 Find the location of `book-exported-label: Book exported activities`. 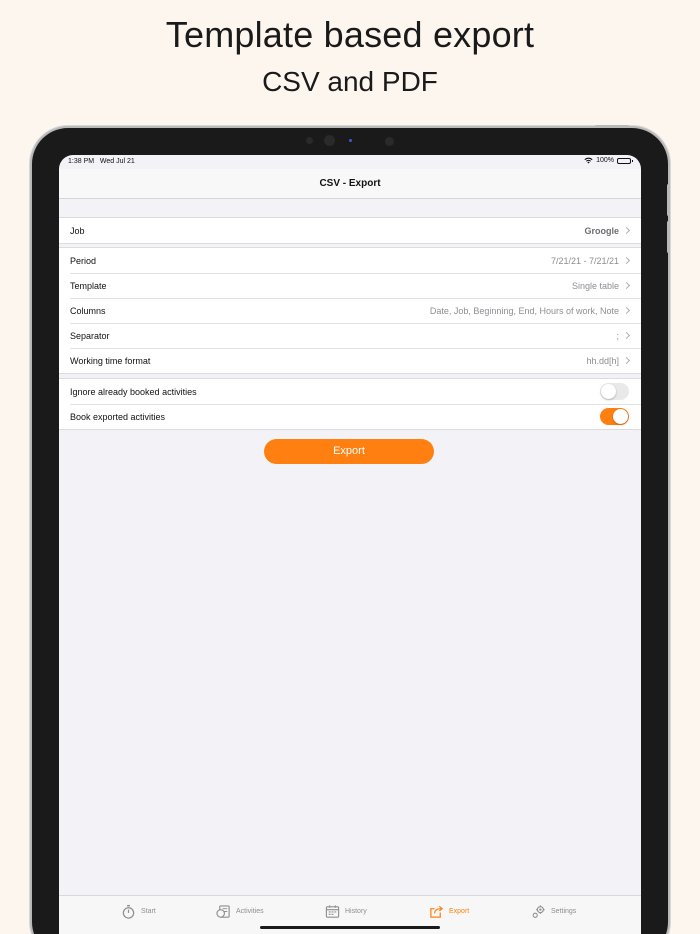

book-exported-label: Book exported activities is located at coordinates (118, 416).